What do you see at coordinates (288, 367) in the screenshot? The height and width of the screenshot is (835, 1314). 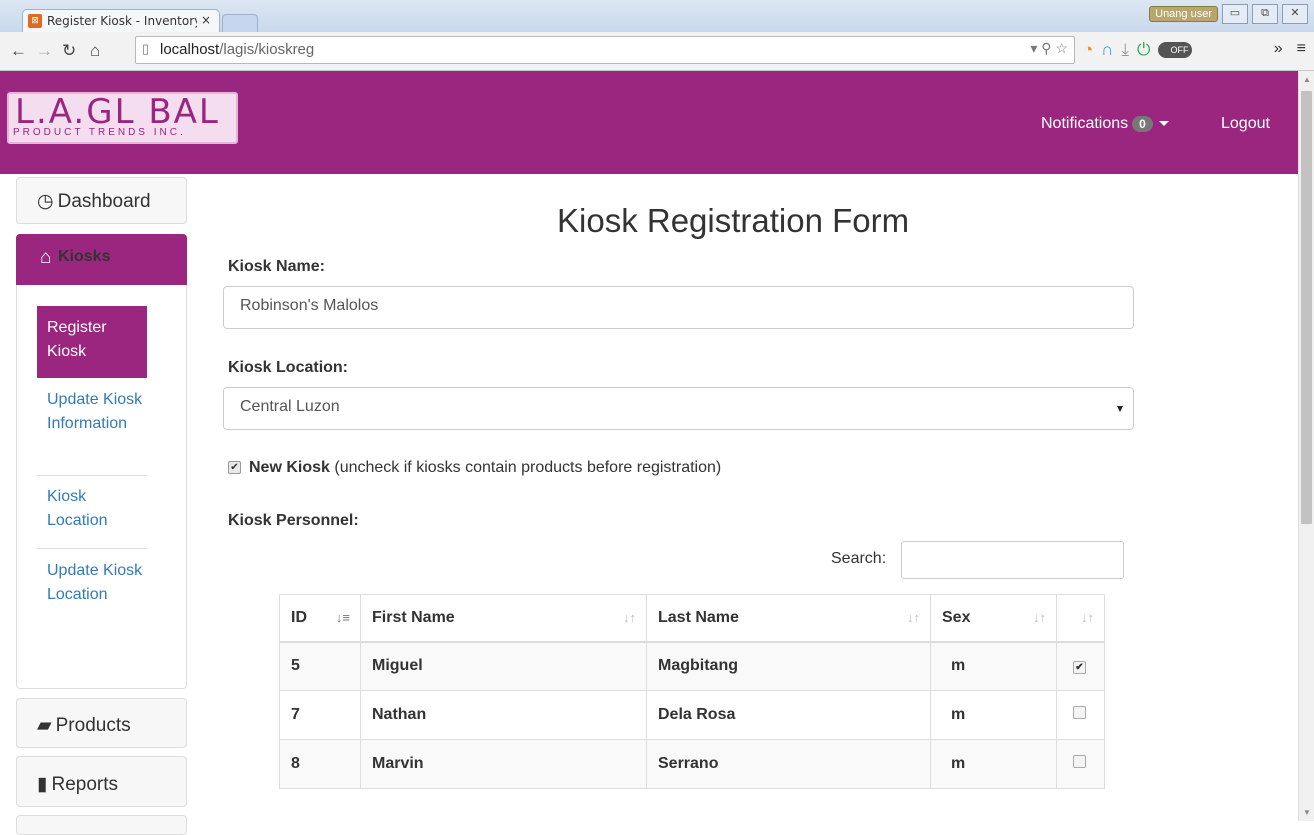 I see `kiosk-location-label: Kiosk Location:` at bounding box center [288, 367].